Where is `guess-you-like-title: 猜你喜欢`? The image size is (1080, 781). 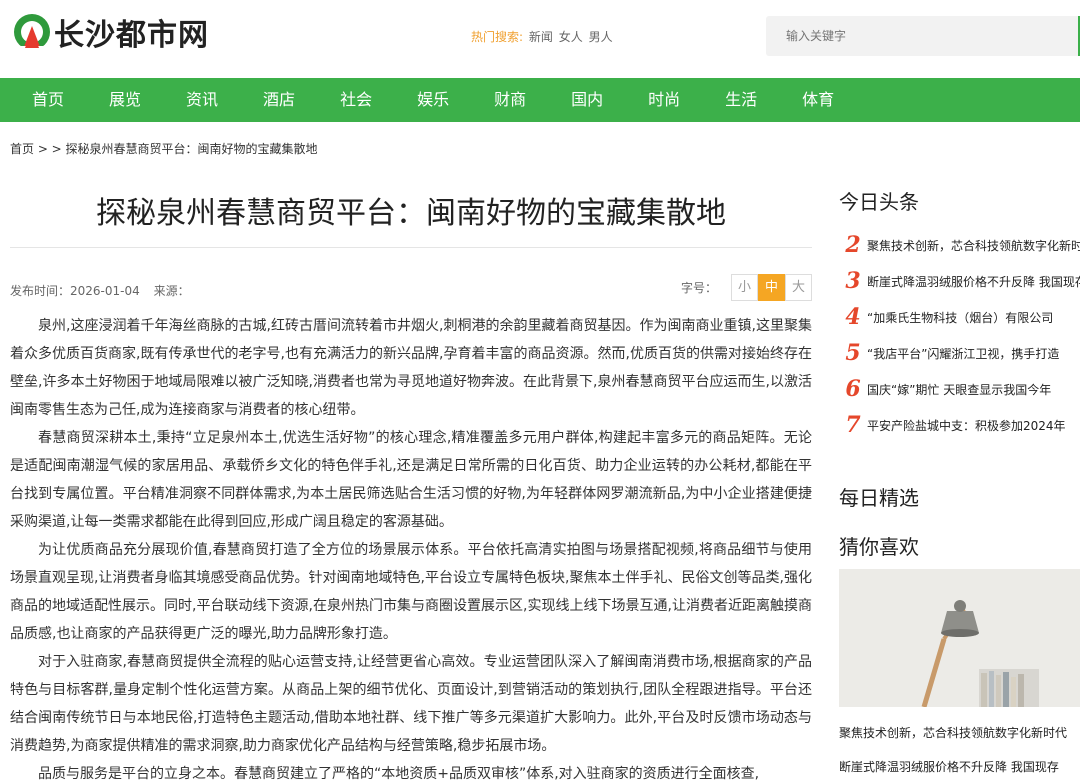
guess-you-like-title: 猜你喜欢 is located at coordinates (879, 547).